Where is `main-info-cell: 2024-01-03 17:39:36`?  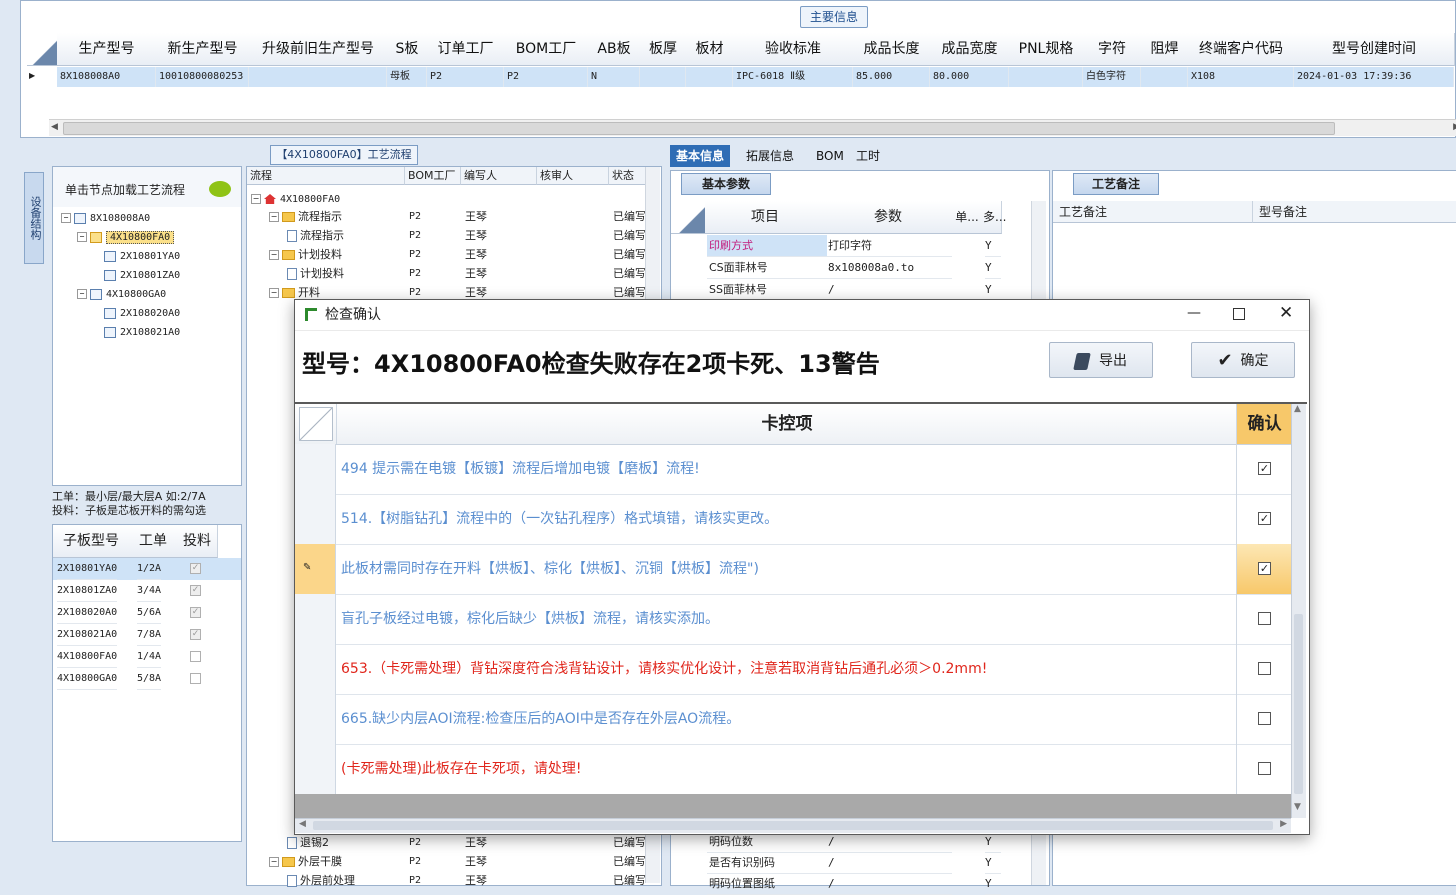
main-info-cell: 2024-01-03 17:39:36 is located at coordinates (1374, 77).